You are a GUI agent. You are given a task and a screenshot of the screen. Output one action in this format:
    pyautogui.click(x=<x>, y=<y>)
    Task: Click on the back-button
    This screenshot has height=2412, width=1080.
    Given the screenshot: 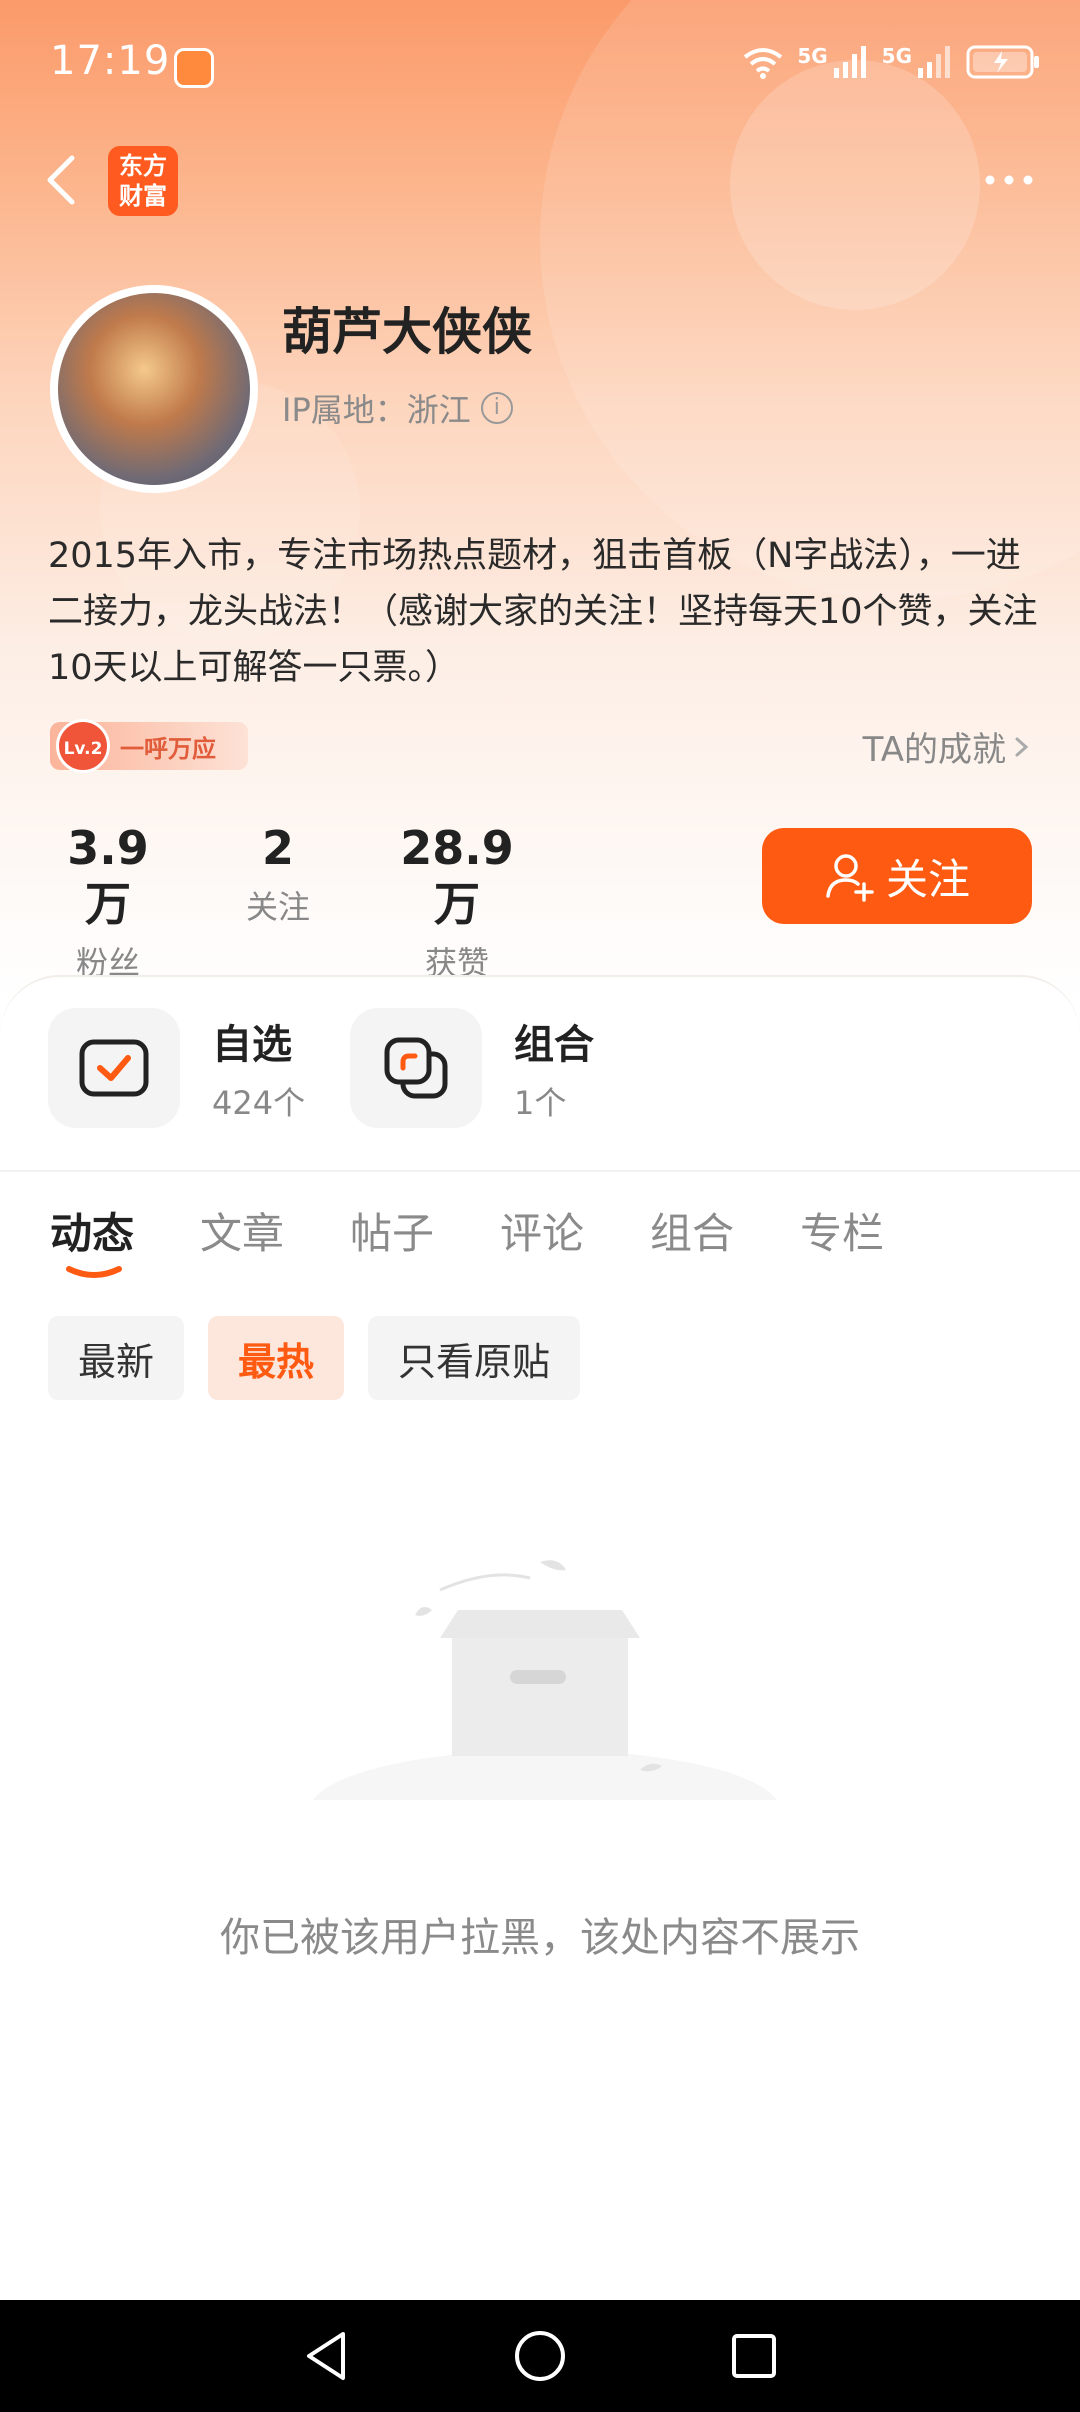 What is the action you would take?
    pyautogui.click(x=70, y=182)
    